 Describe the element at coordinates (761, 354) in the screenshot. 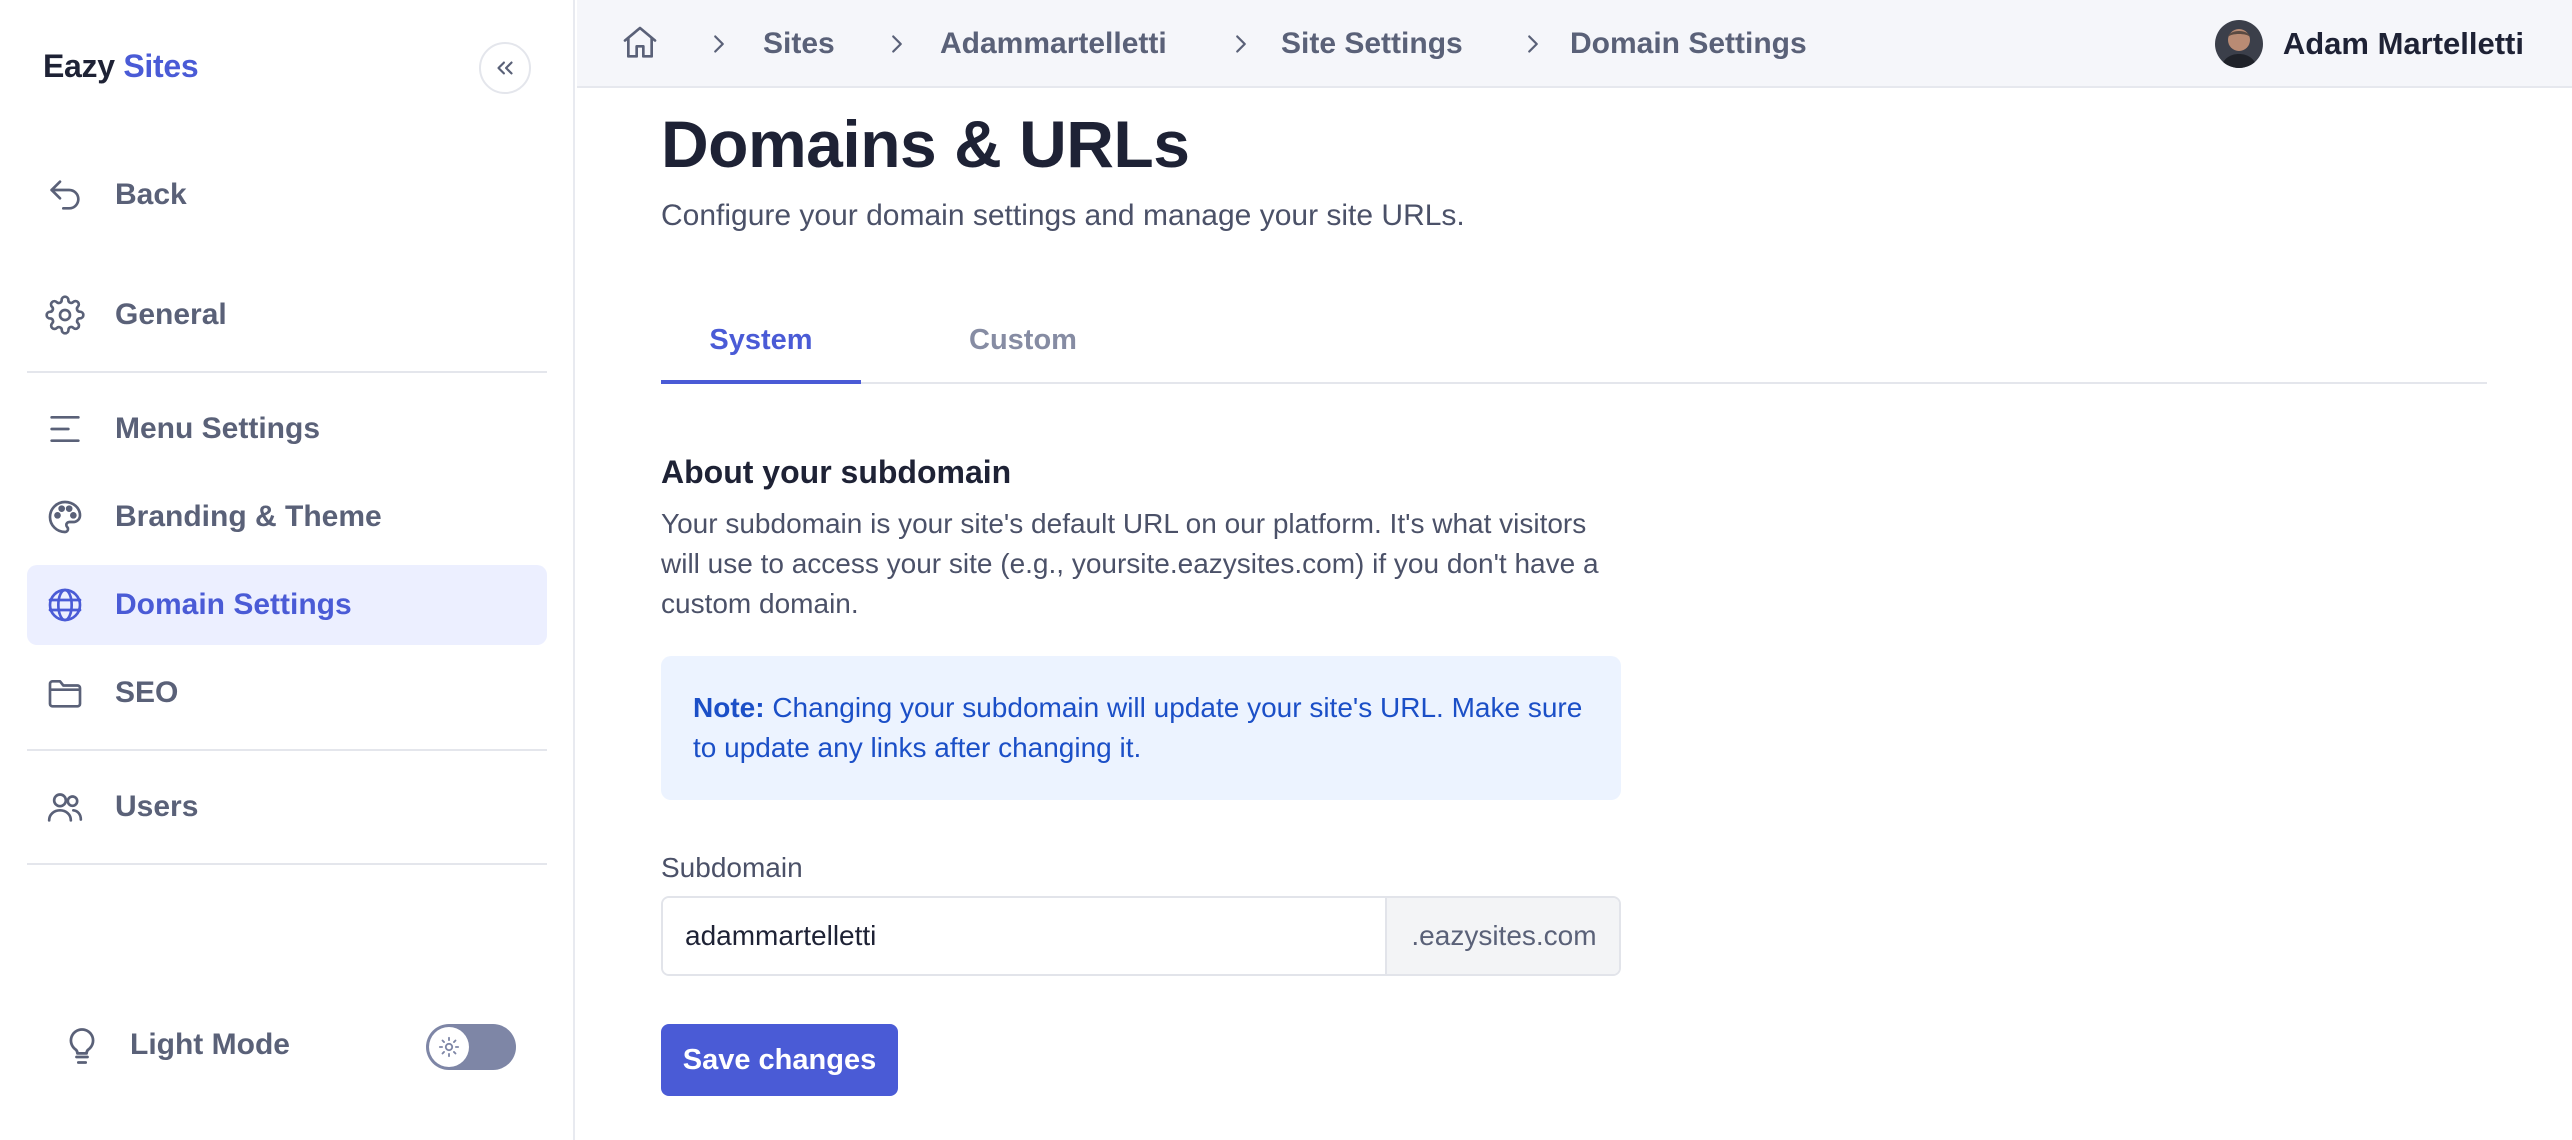

I see `tab-system: System` at that location.